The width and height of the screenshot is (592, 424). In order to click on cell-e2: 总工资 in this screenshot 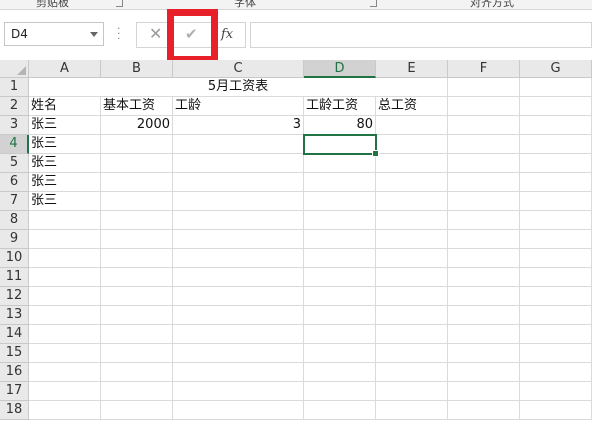, I will do `click(412, 106)`.